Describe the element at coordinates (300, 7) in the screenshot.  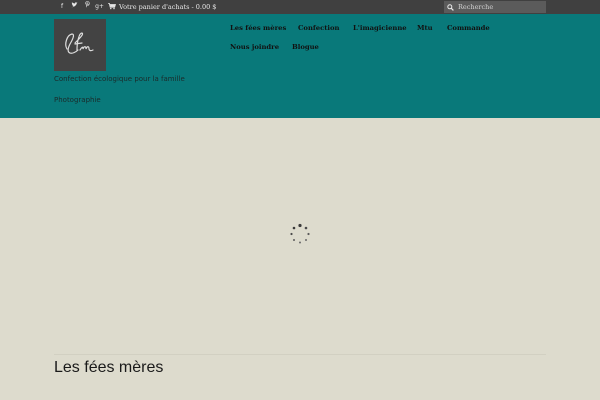
I see `top-bar: f g+ Votre panier d'achats - 0.00 $` at that location.